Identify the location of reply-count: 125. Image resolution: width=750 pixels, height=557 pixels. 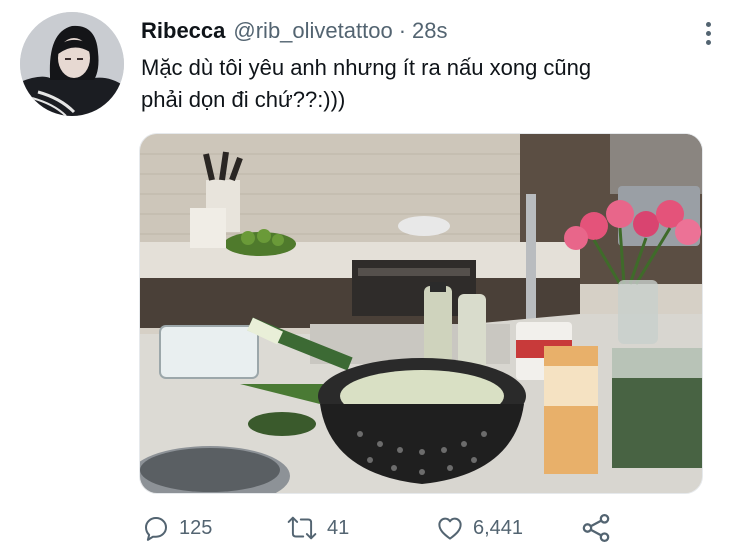
(196, 527).